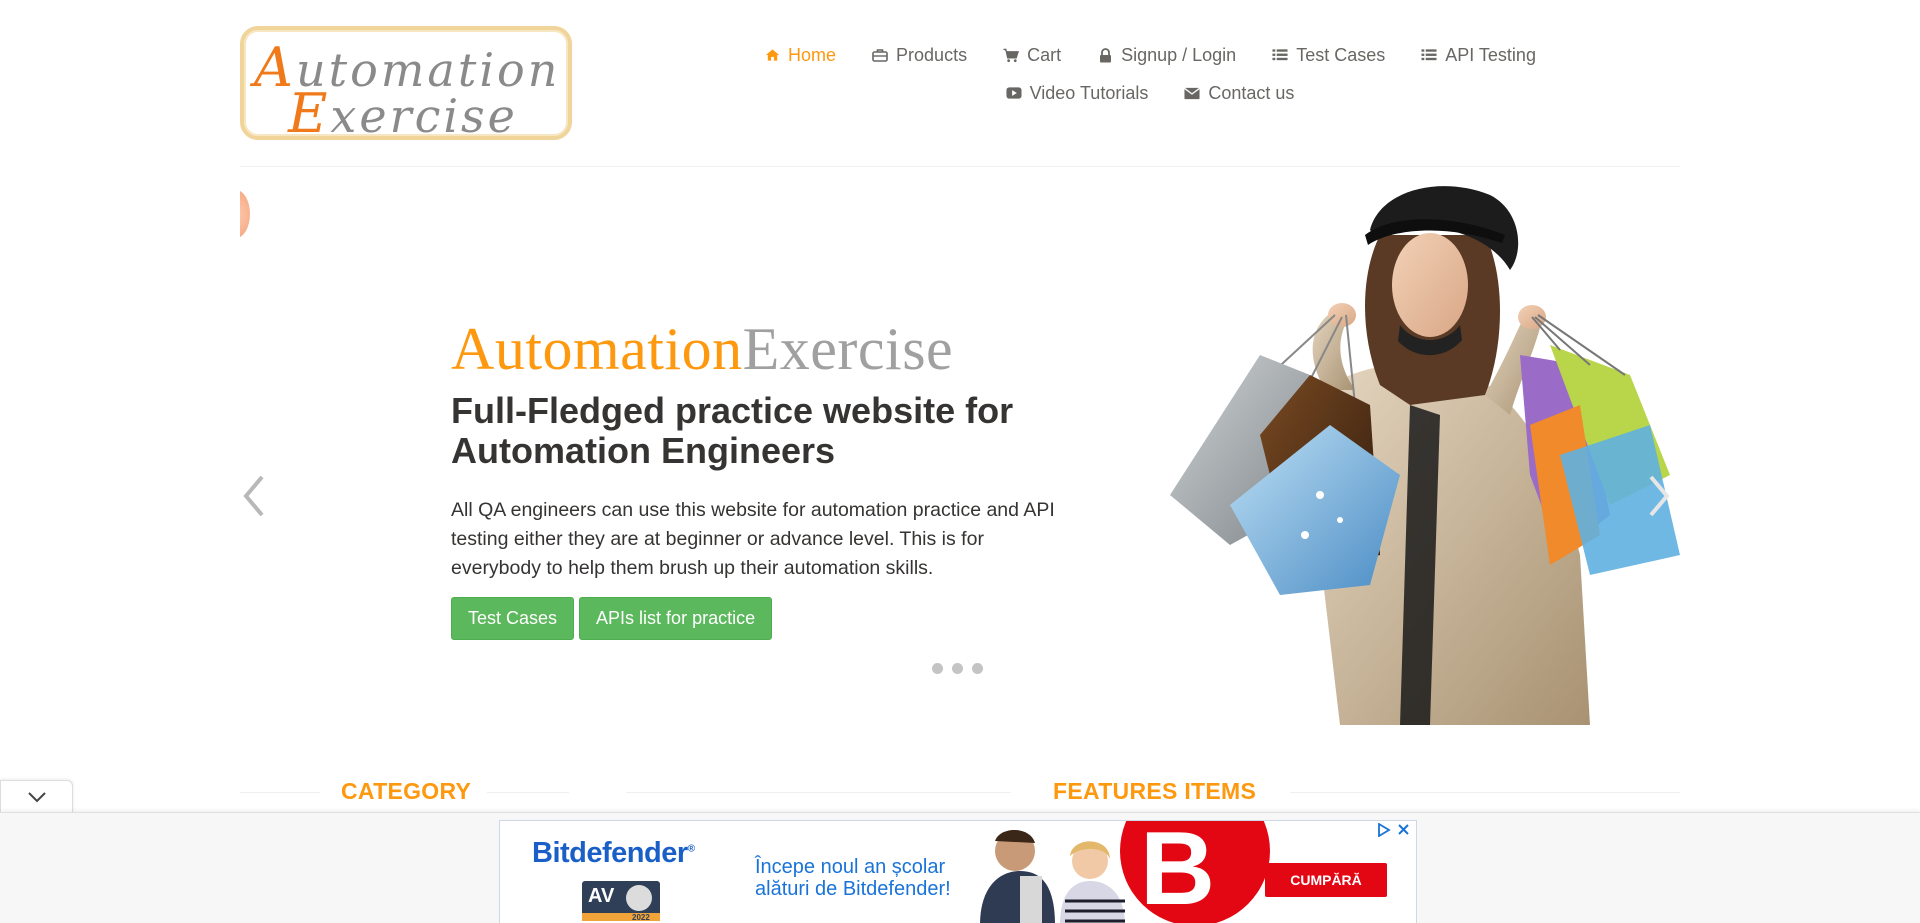  I want to click on previous-slide-peek, so click(245, 214).